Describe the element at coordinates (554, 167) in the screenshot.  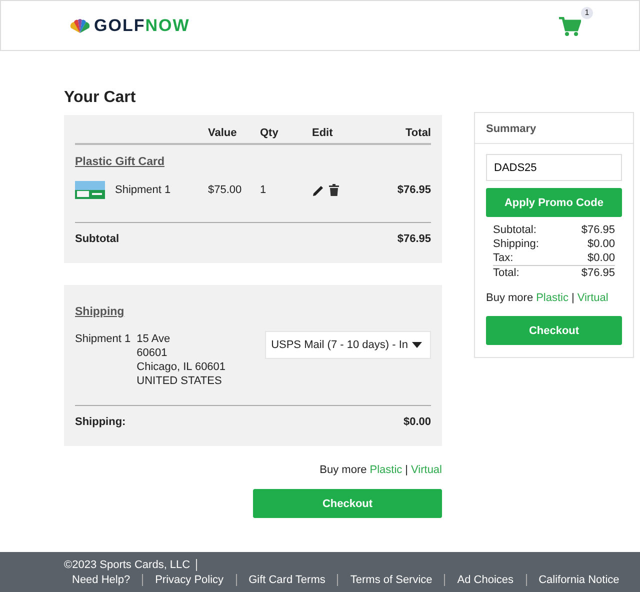
I see `promo-code-field: DADS25` at that location.